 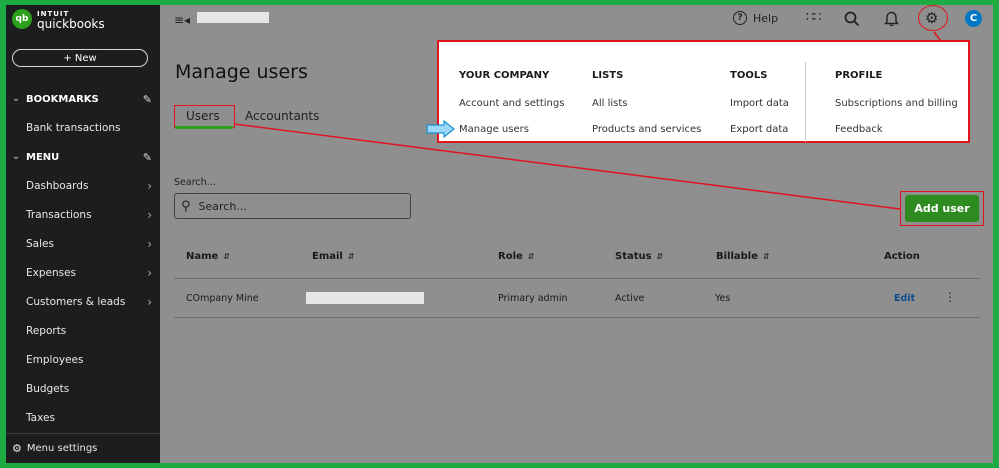 What do you see at coordinates (83, 128) in the screenshot?
I see `sidebar-item-bank-transactions: Bank transactions` at bounding box center [83, 128].